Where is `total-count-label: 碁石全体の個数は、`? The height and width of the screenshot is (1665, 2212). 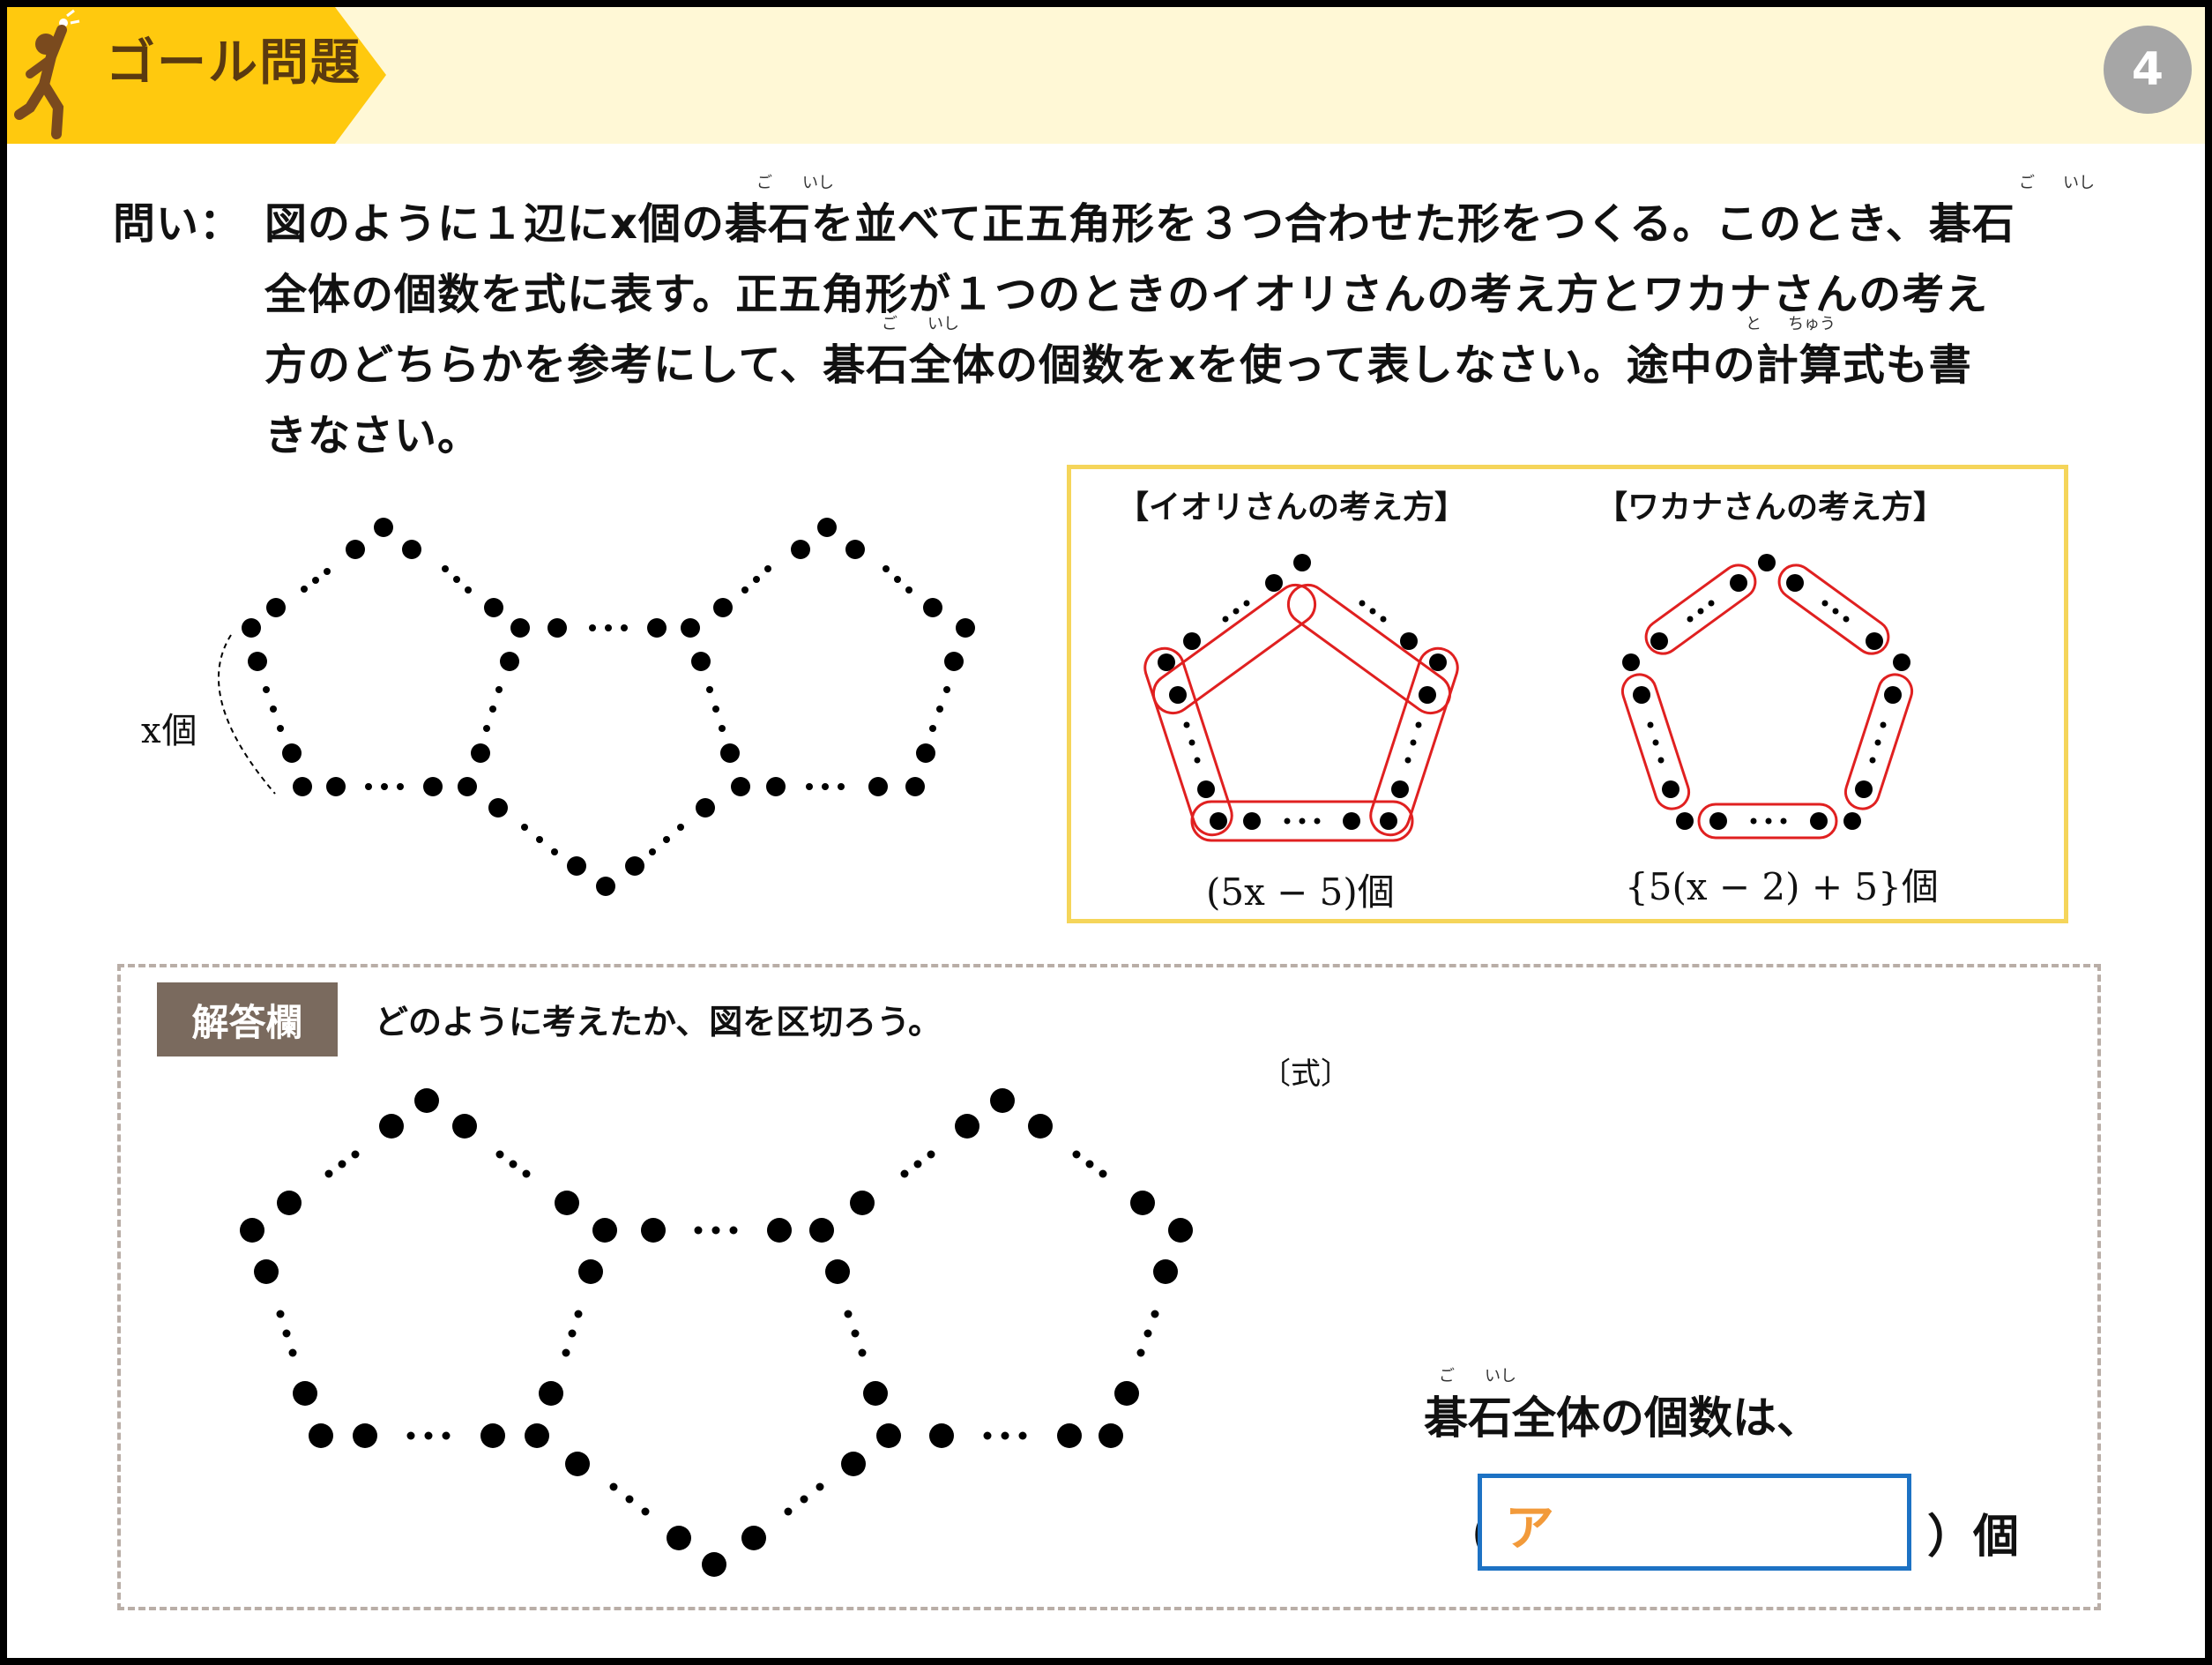
total-count-label: 碁石全体の個数は、 is located at coordinates (1622, 1418).